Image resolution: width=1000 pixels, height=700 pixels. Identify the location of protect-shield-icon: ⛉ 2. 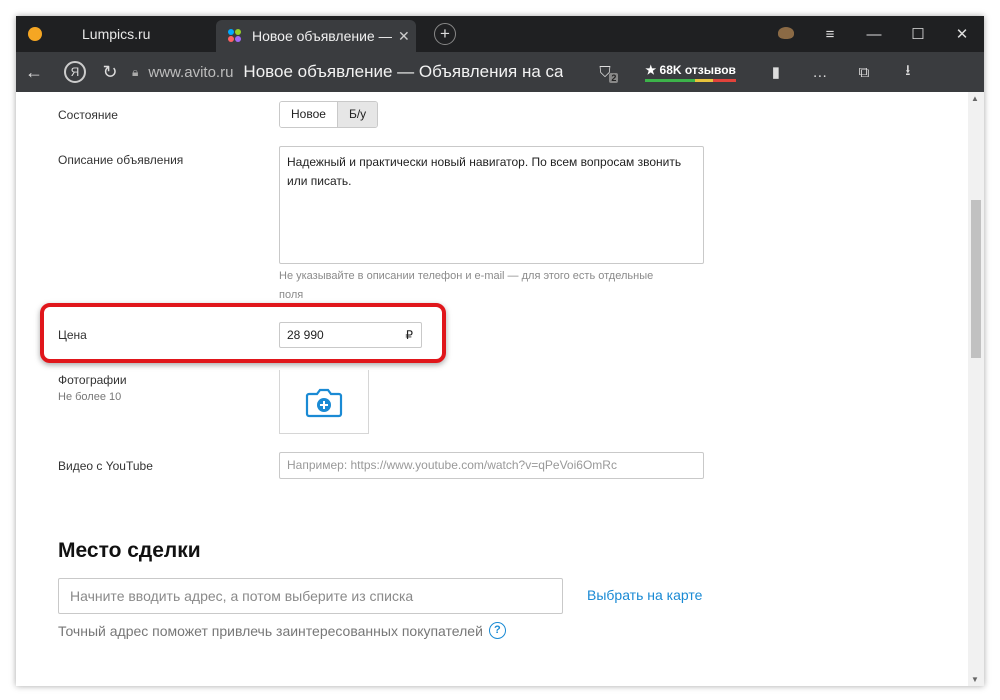
(611, 73).